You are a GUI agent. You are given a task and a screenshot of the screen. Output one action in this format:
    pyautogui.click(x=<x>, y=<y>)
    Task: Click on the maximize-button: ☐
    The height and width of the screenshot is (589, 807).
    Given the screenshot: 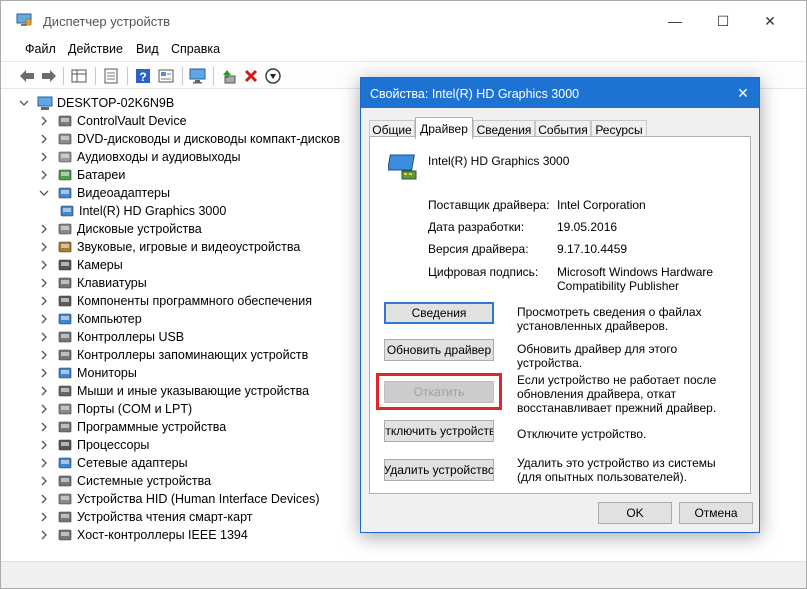 What is the action you would take?
    pyautogui.click(x=723, y=21)
    